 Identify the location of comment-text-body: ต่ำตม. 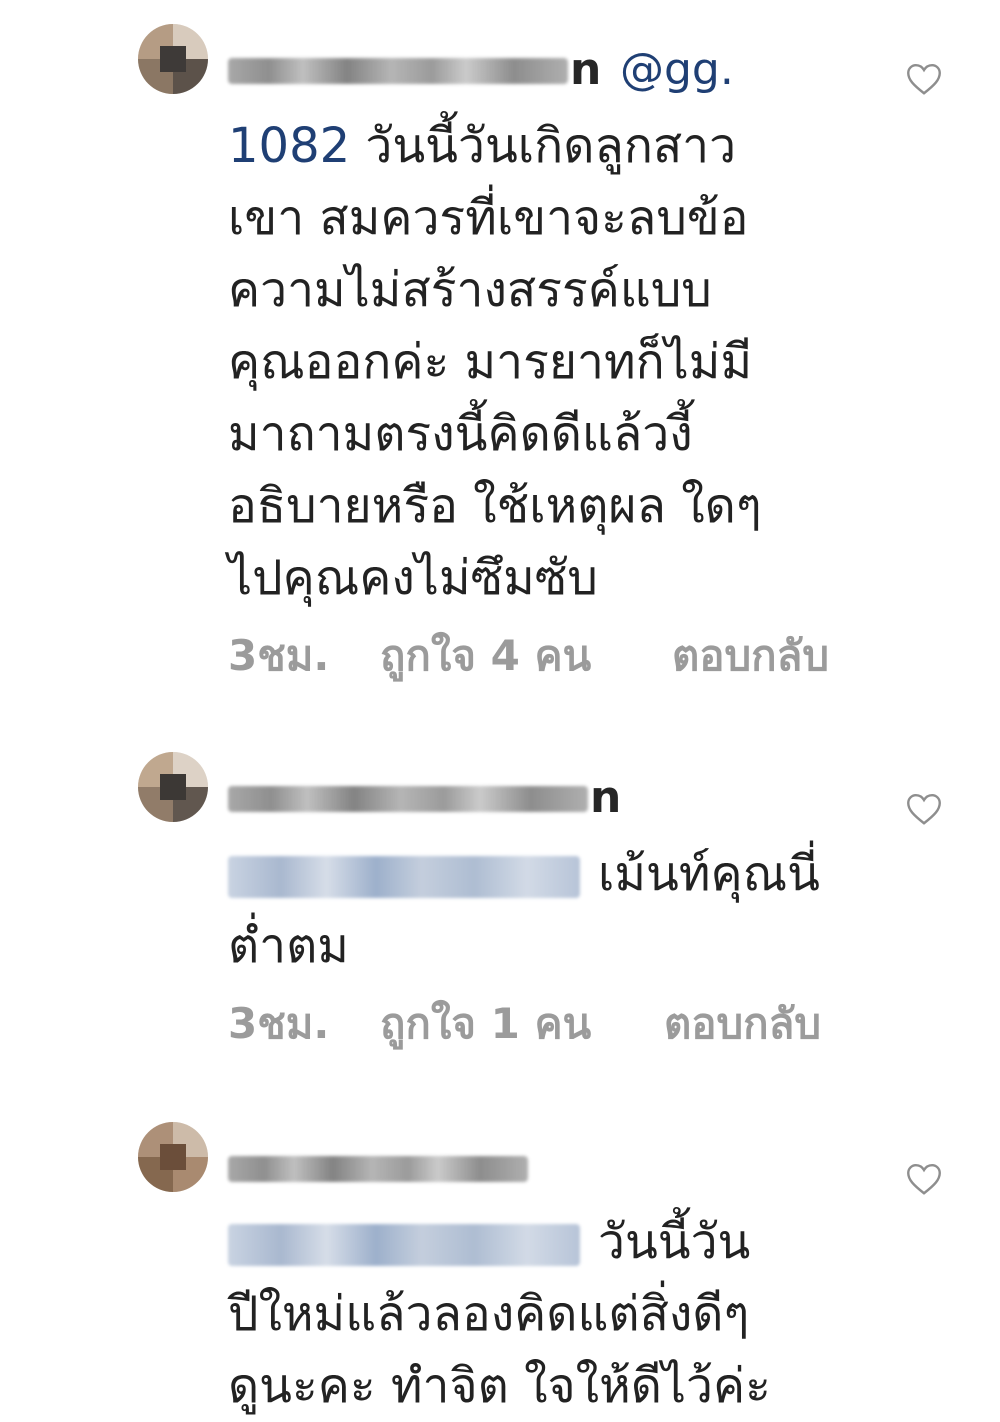
(288, 946).